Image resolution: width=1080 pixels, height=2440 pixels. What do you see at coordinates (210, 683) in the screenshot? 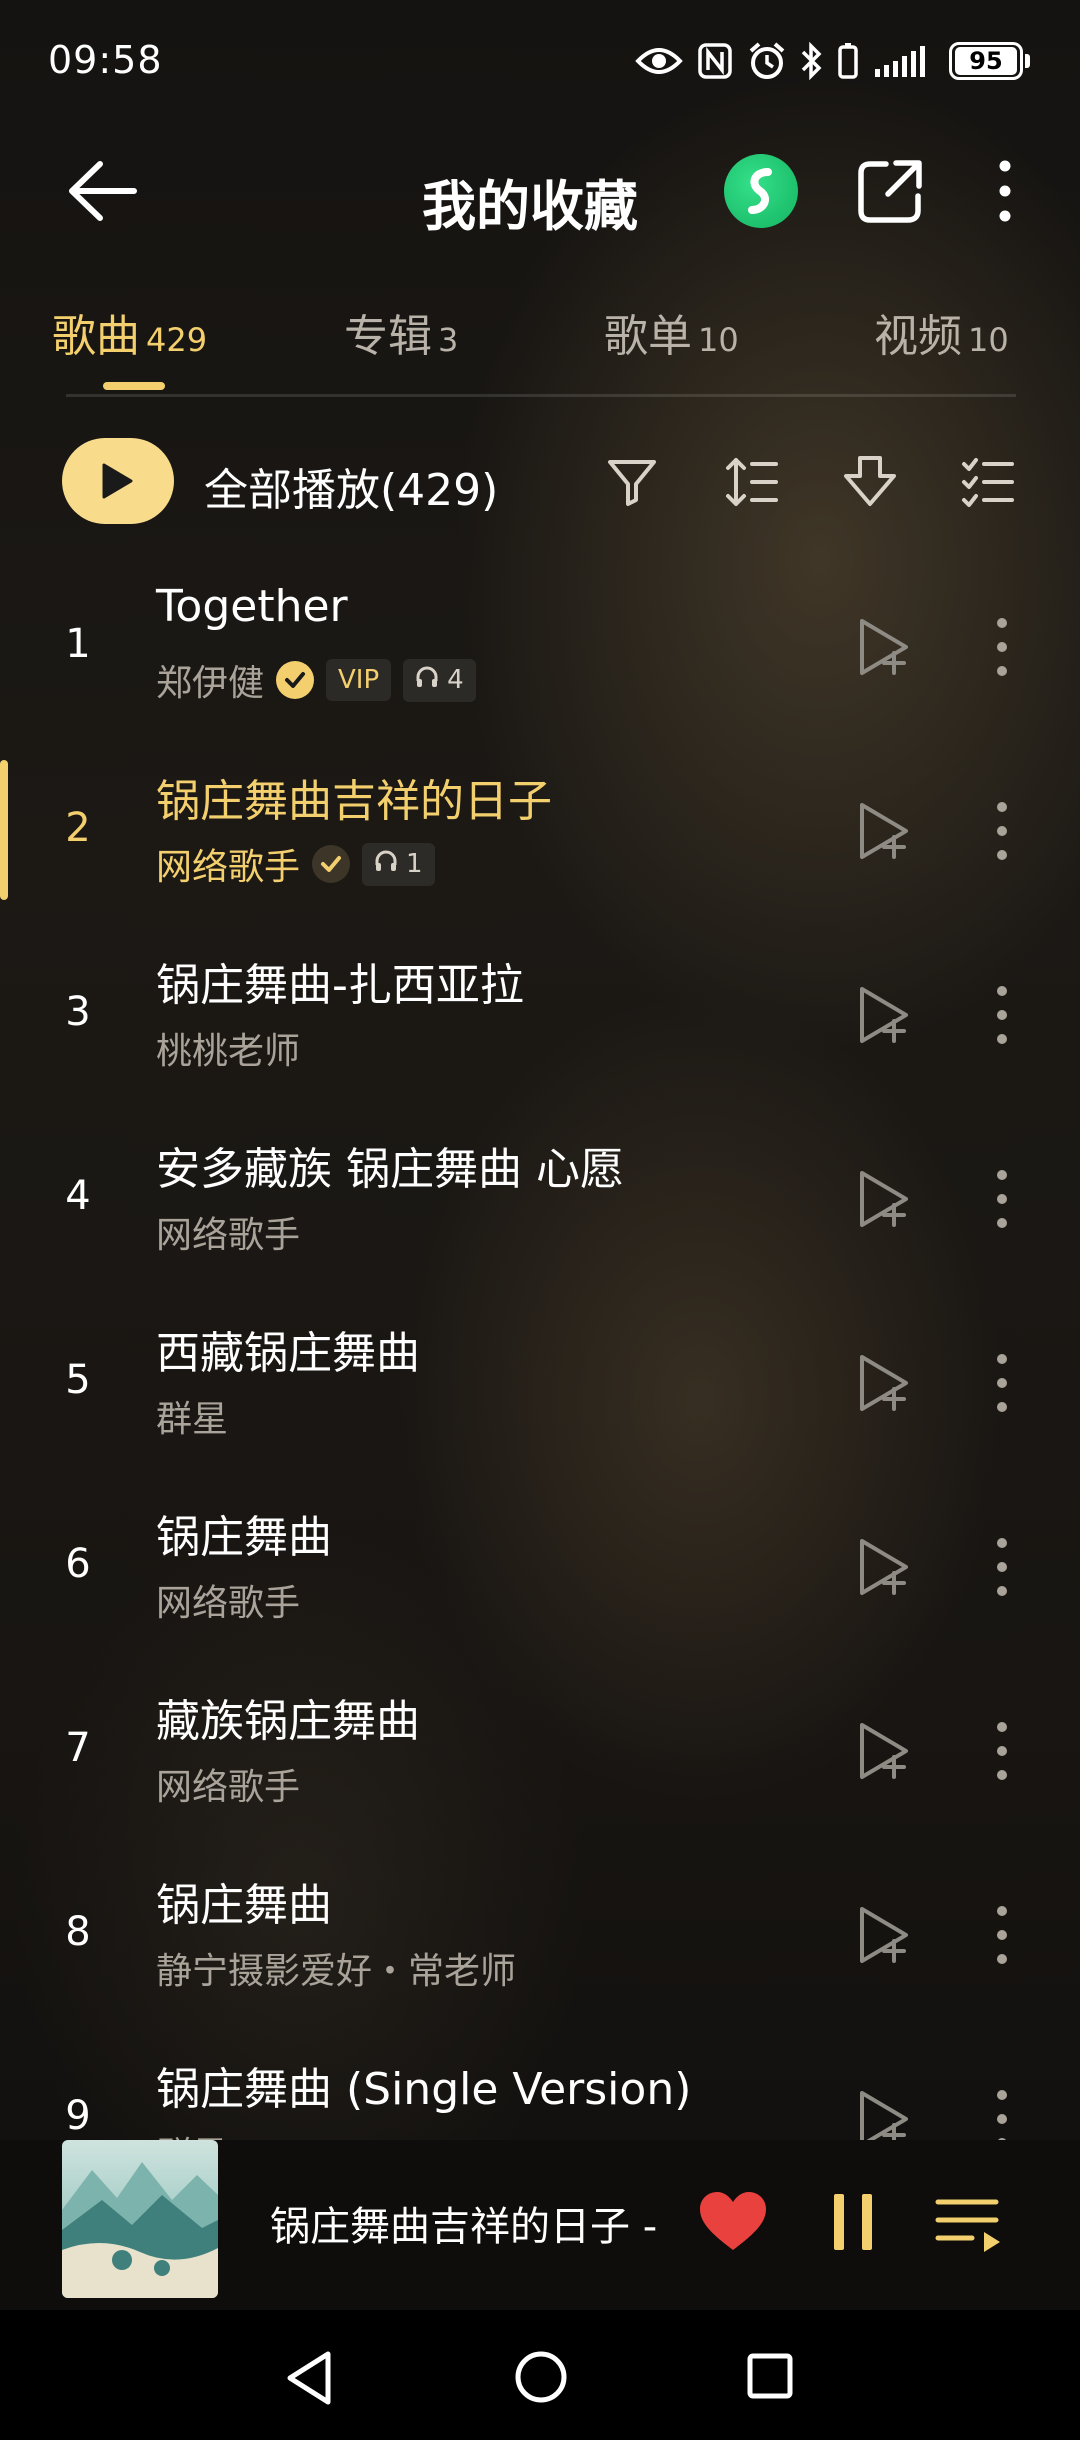
I see `song-artist: 郑伊健` at bounding box center [210, 683].